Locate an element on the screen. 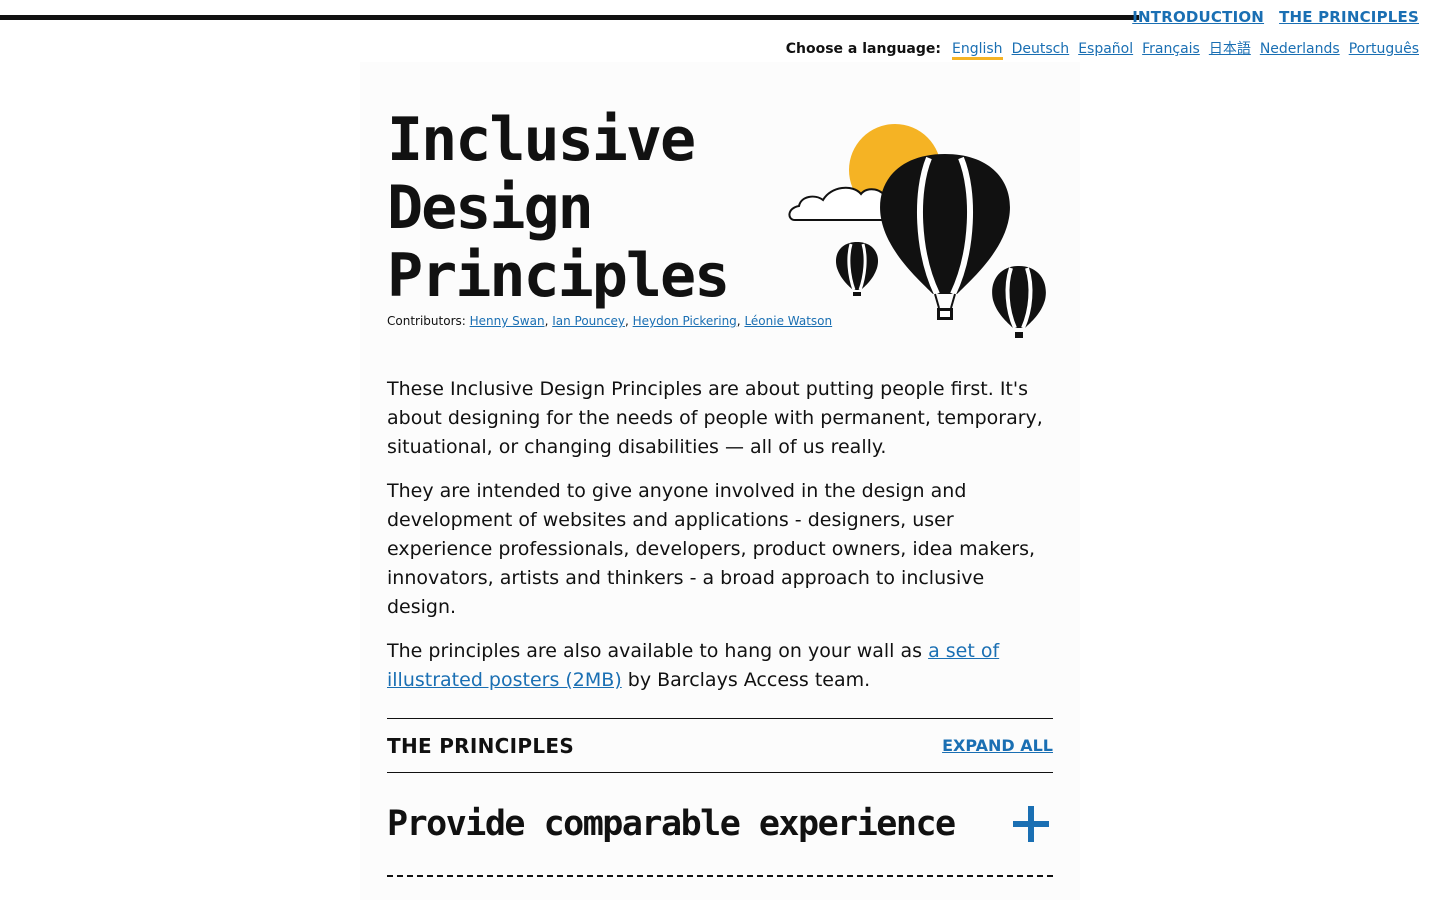 Image resolution: width=1440 pixels, height=900 pixels. language-portugues: Português is located at coordinates (1384, 49).